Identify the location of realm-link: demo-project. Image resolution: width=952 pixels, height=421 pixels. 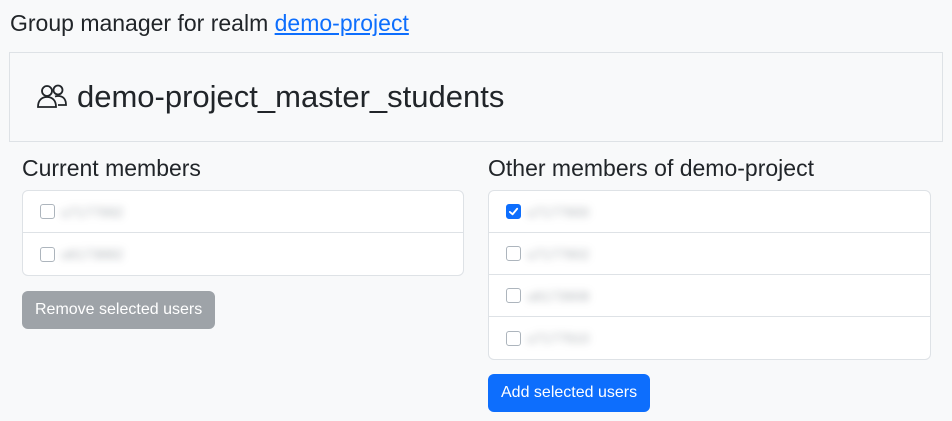
(342, 23).